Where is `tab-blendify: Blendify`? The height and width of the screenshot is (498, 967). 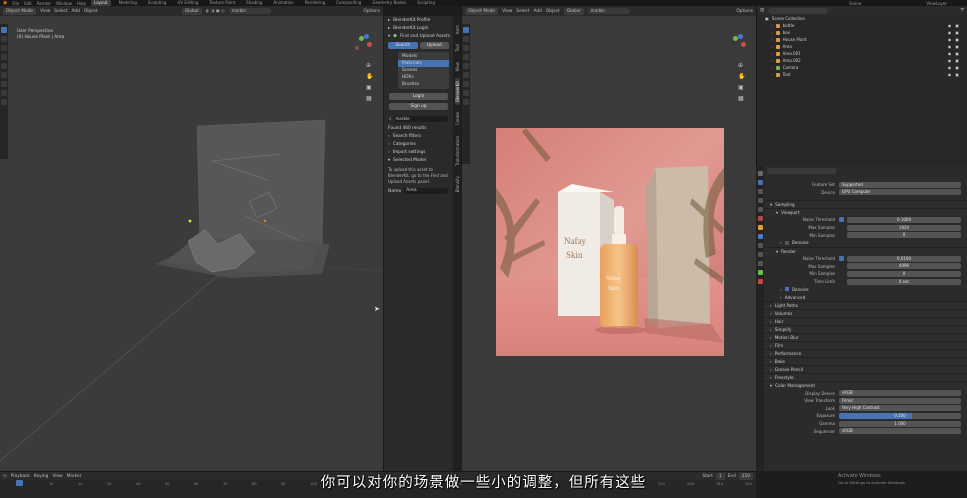 tab-blendify: Blendify is located at coordinates (457, 184).